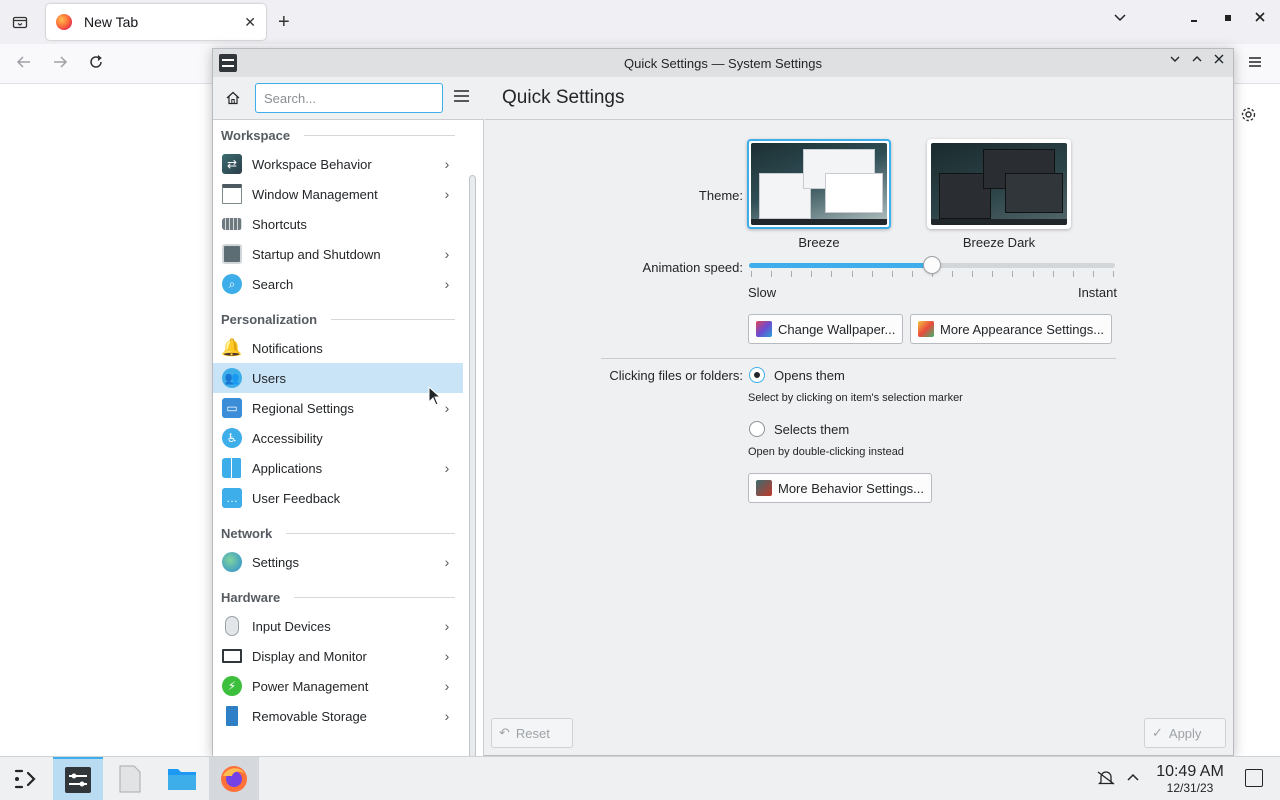 The image size is (1280, 800). What do you see at coordinates (234, 778) in the screenshot?
I see `taskbar-firefox-icon` at bounding box center [234, 778].